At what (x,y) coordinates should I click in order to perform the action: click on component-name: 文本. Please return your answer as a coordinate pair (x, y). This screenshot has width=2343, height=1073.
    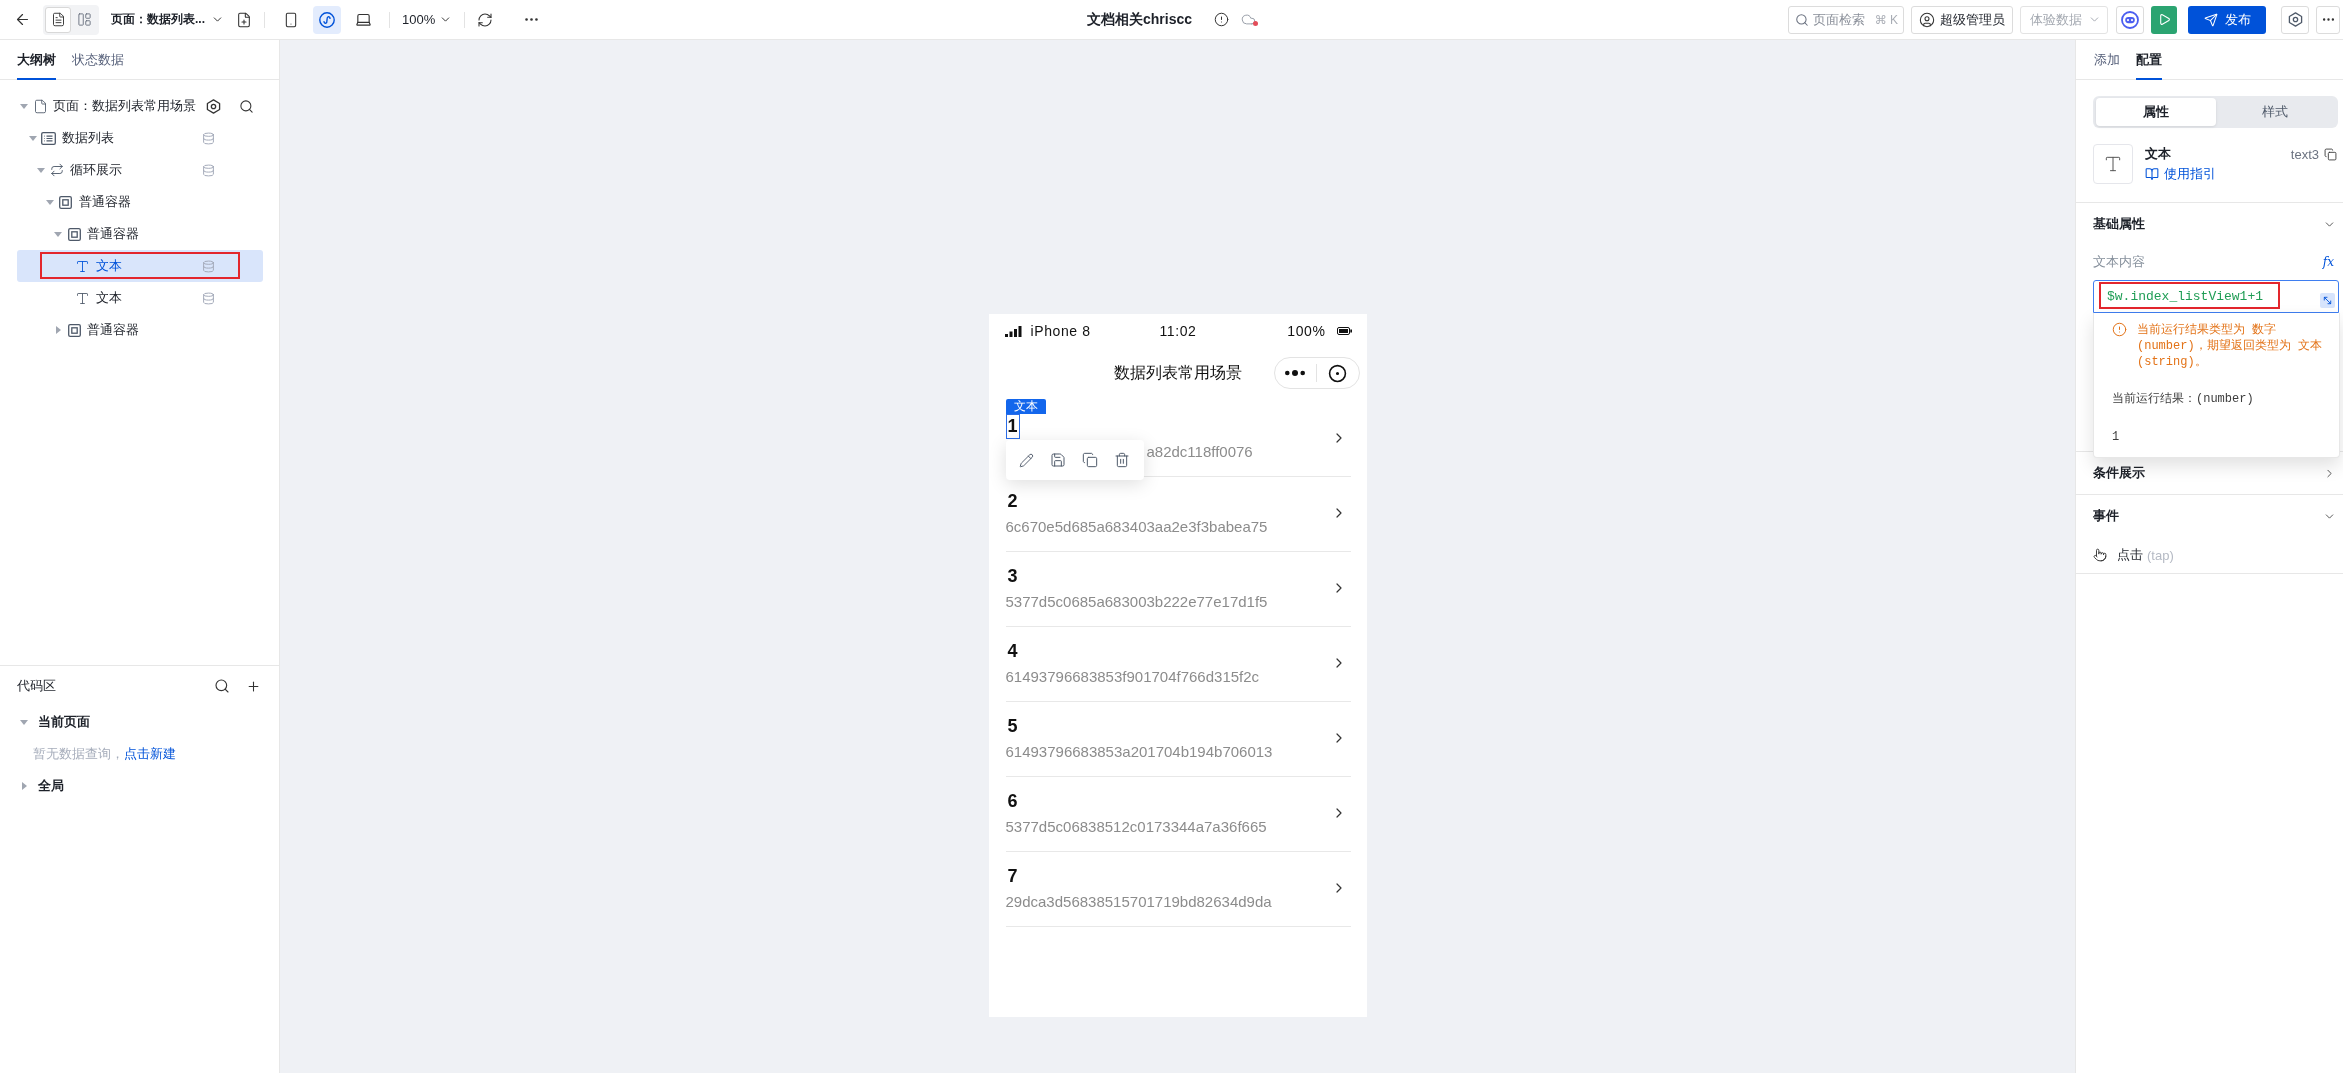
    Looking at the image, I should click on (2158, 154).